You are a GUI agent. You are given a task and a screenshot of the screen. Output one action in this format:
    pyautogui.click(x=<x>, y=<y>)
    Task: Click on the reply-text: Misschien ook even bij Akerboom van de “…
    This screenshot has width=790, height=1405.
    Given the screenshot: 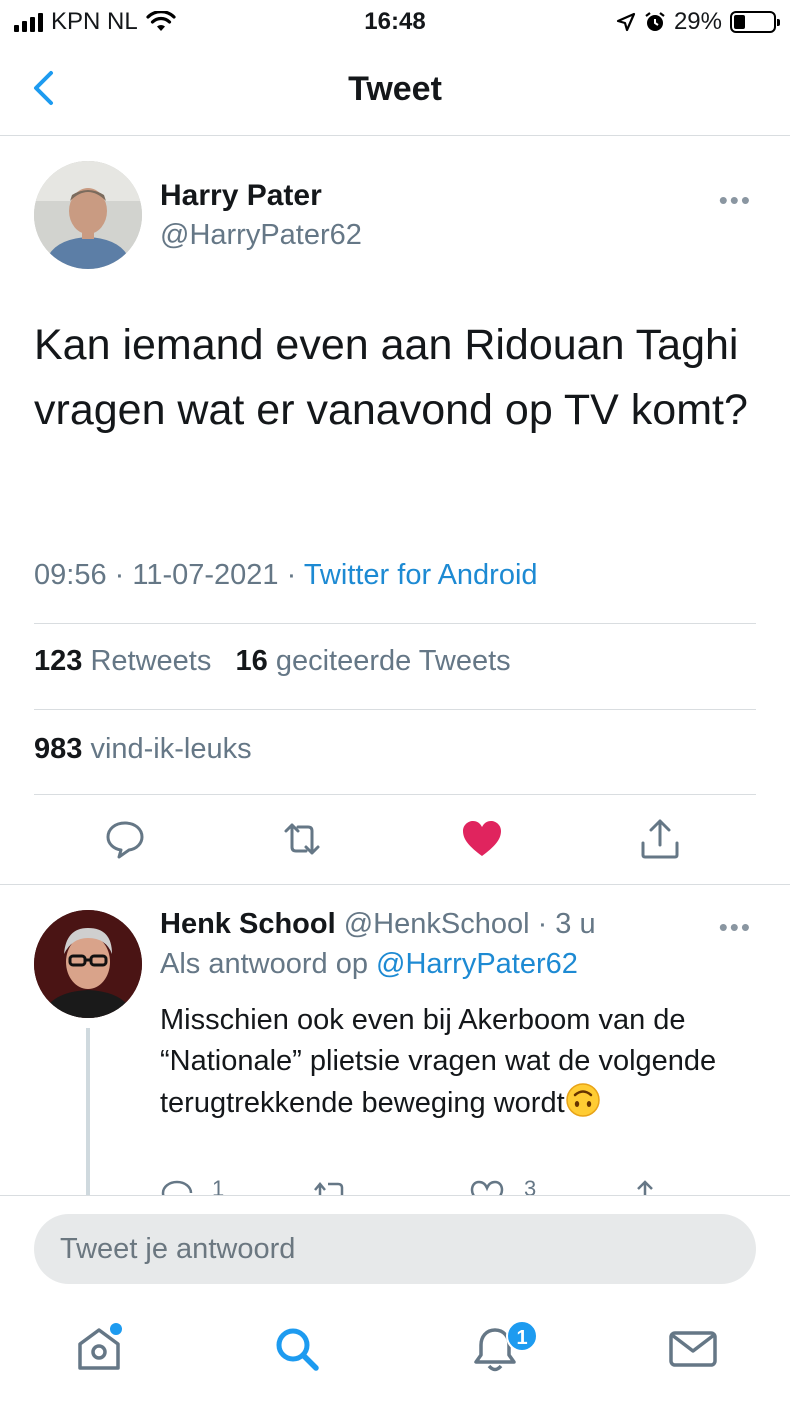 What is the action you would take?
    pyautogui.click(x=438, y=1061)
    